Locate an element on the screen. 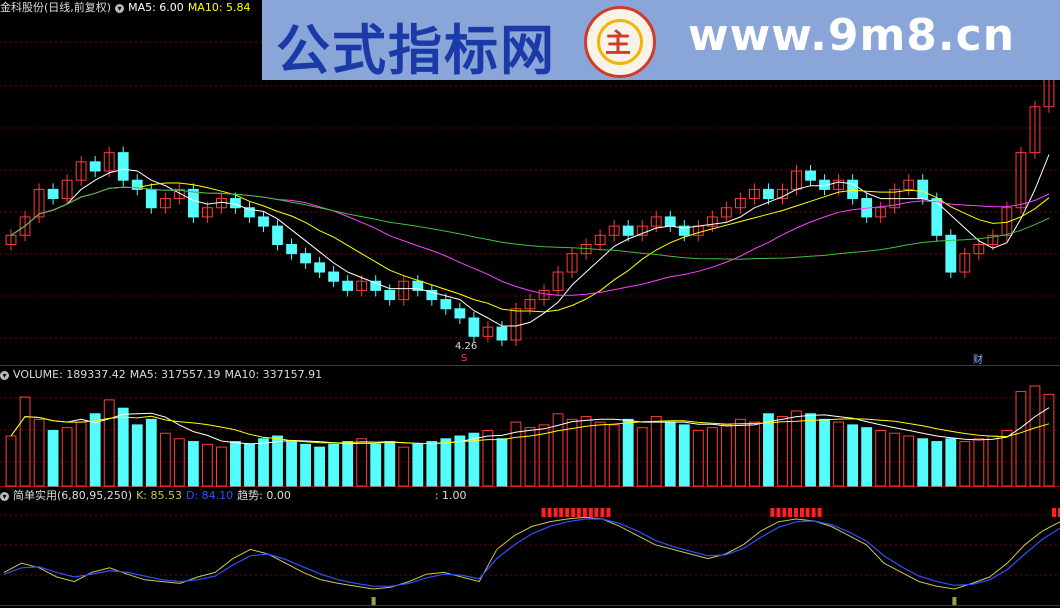  low-price-label: 4.26 is located at coordinates (466, 346).